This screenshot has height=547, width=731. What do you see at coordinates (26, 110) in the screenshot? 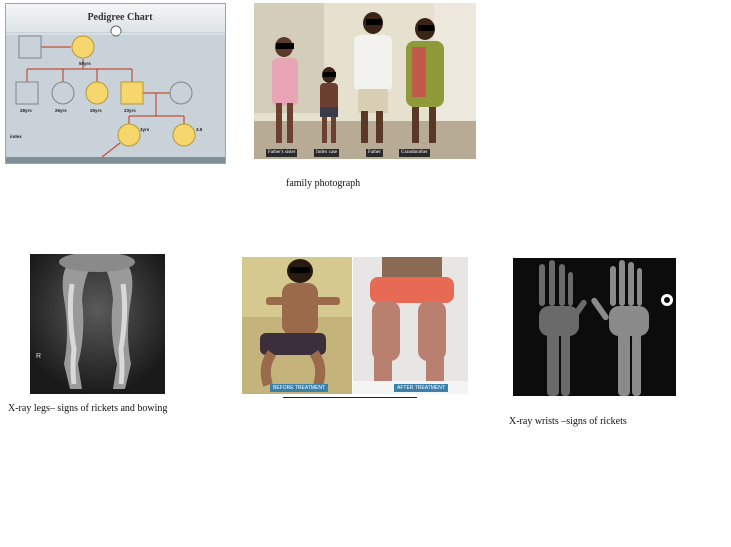
I see `pedigree-age-c1: 28yrs` at bounding box center [26, 110].